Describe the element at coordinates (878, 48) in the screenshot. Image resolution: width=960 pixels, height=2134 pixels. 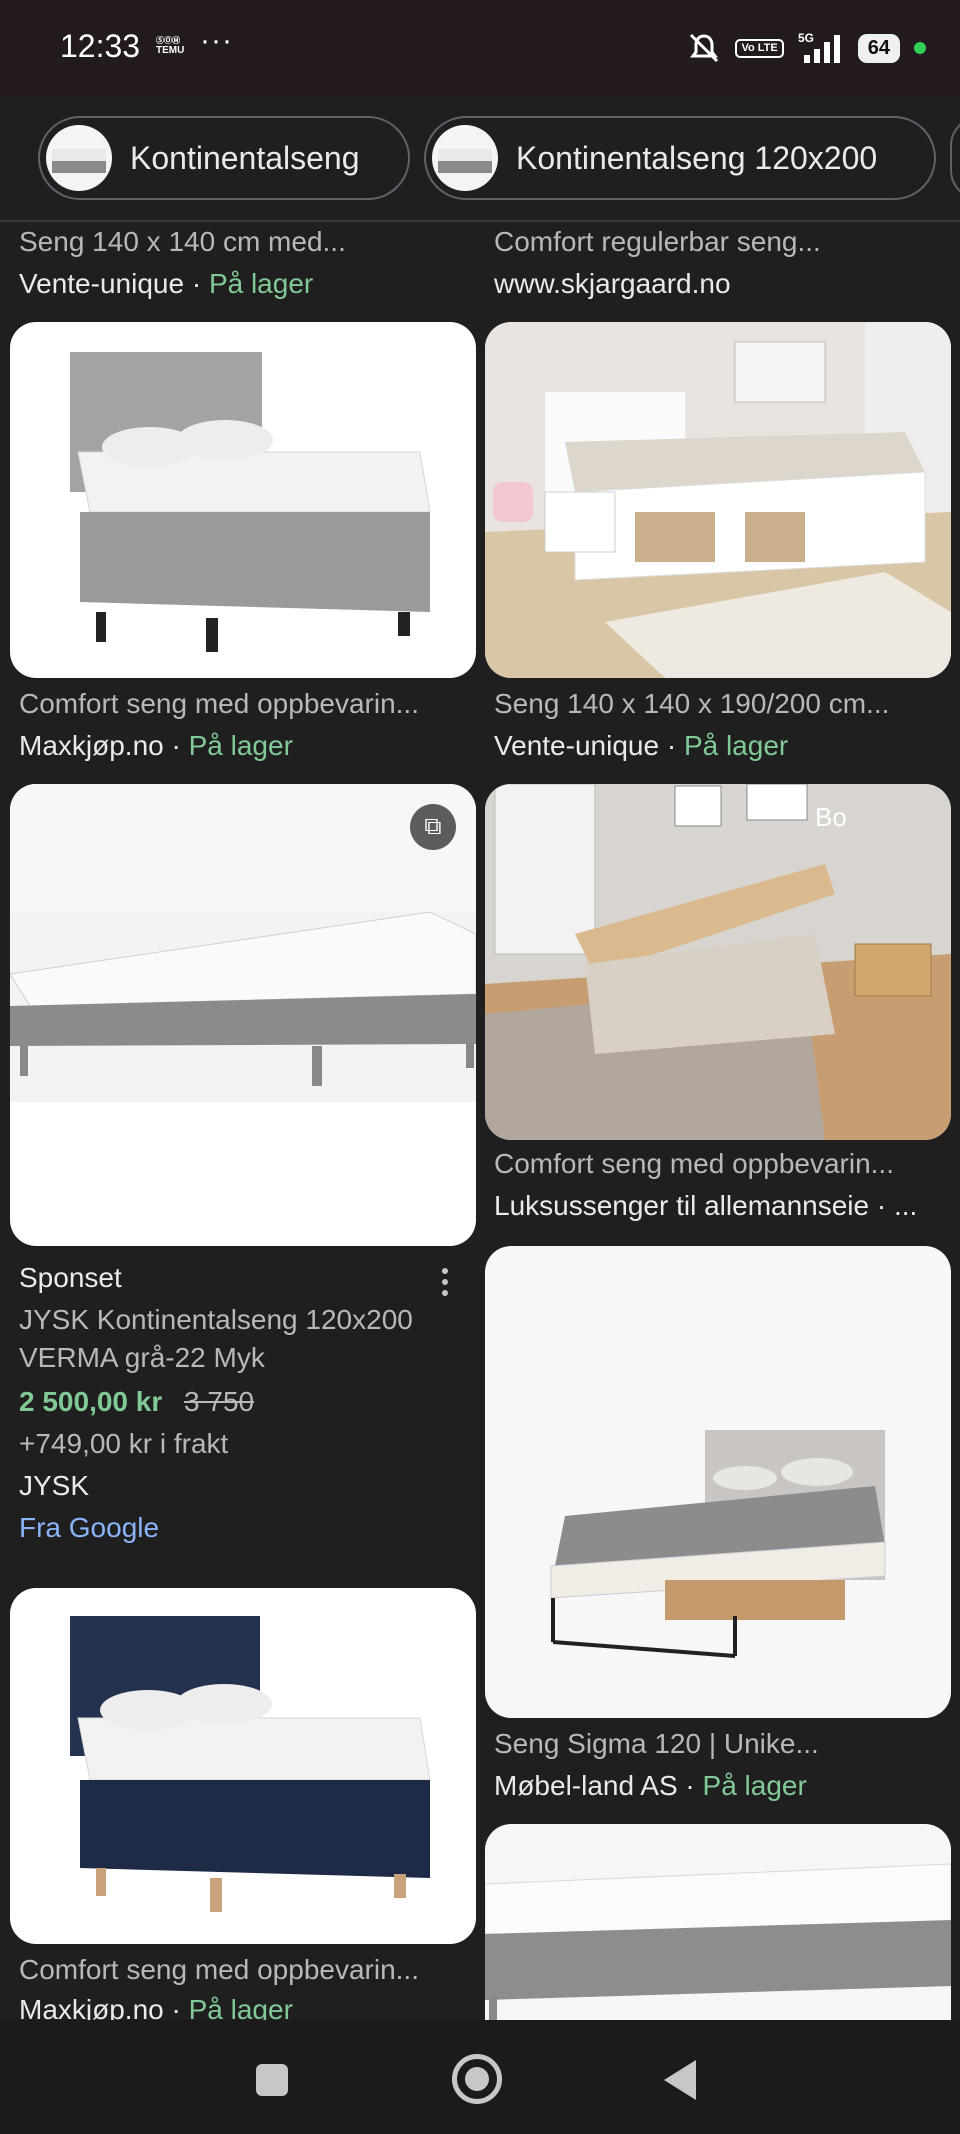
I see `battery-indicator: 64` at that location.